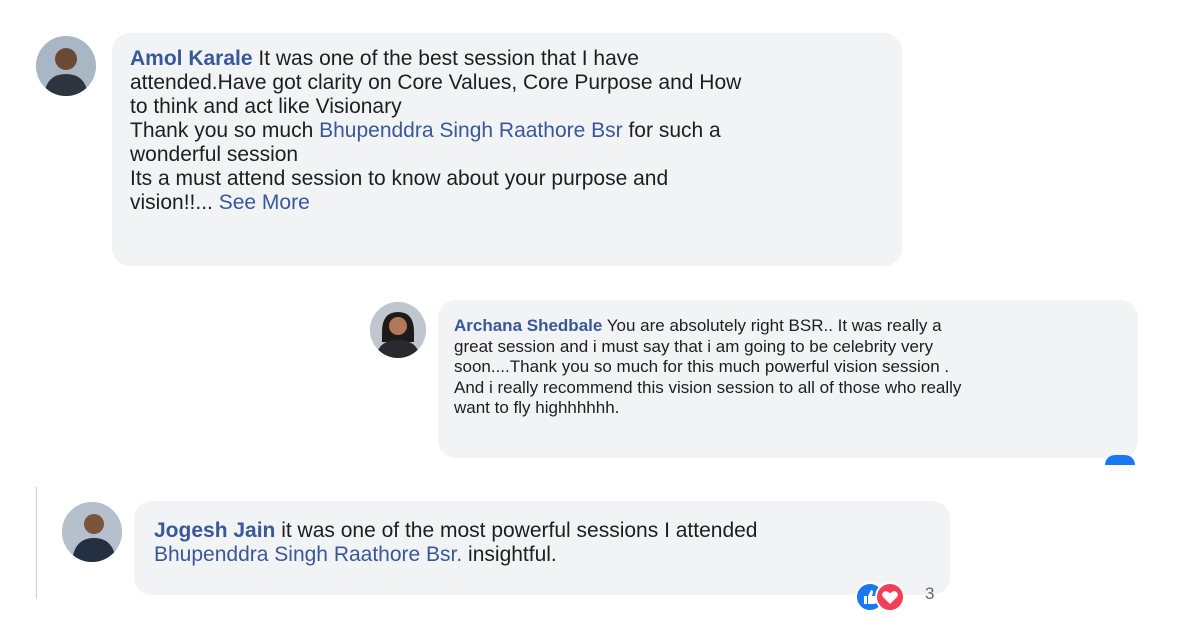  Describe the element at coordinates (471, 130) in the screenshot. I see `mention-link: Bhupenddra Singh Raathore Bsr` at that location.